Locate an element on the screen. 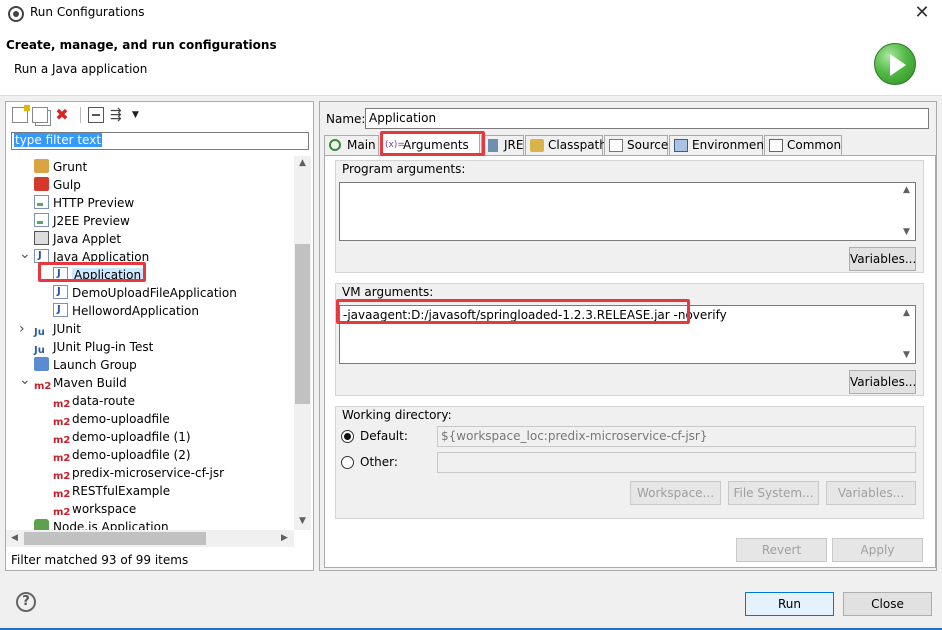 The image size is (942, 630). tree-item: m2 predix-microservice-cf-jsr is located at coordinates (138, 473).